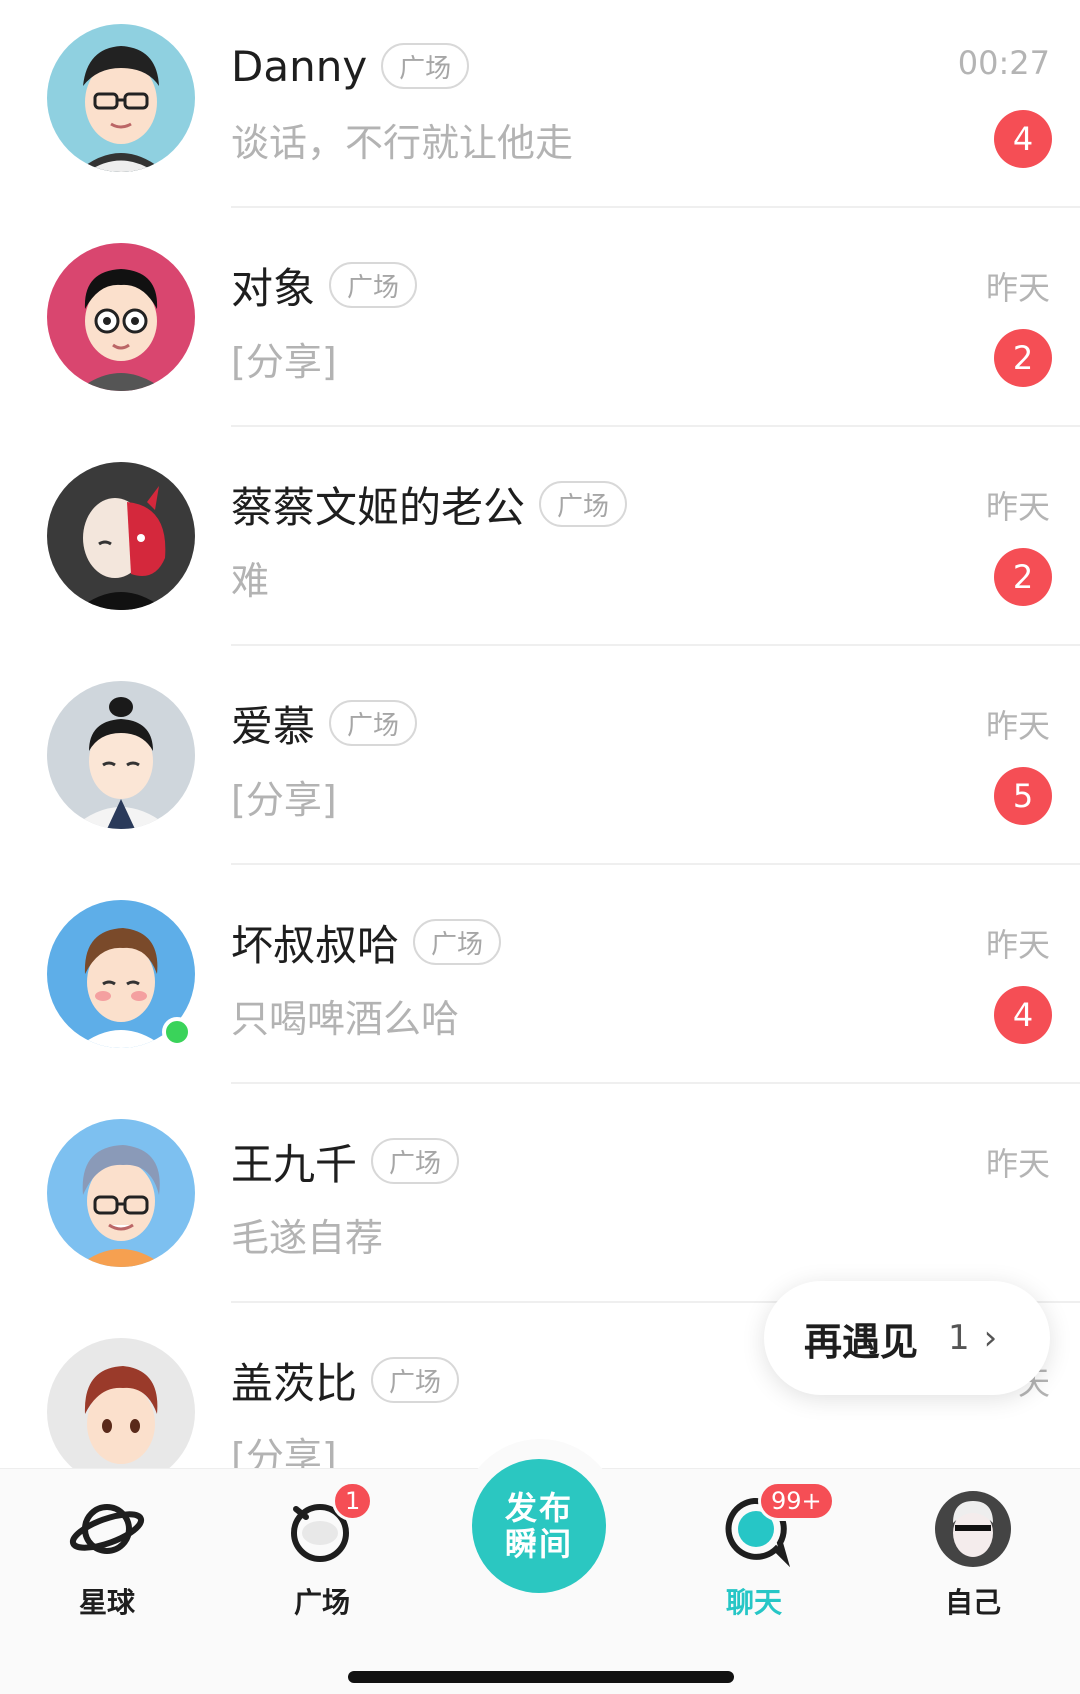 The image size is (1080, 1694). I want to click on profile-avatar, so click(973, 1529).